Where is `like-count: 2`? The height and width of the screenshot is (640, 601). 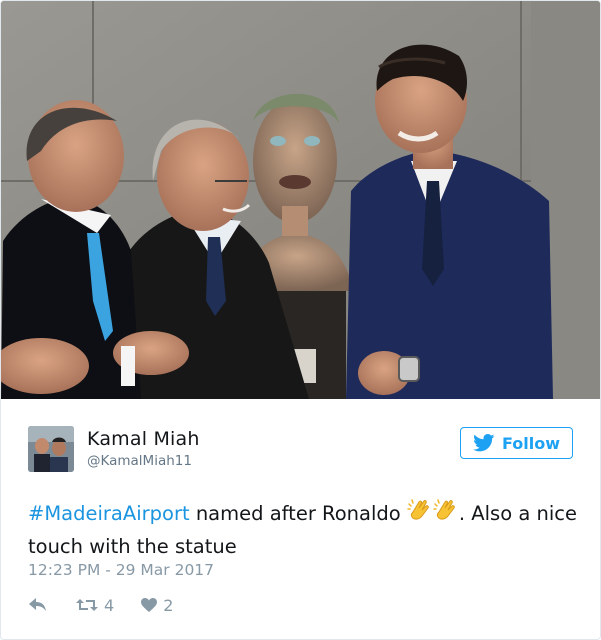 like-count: 2 is located at coordinates (168, 605).